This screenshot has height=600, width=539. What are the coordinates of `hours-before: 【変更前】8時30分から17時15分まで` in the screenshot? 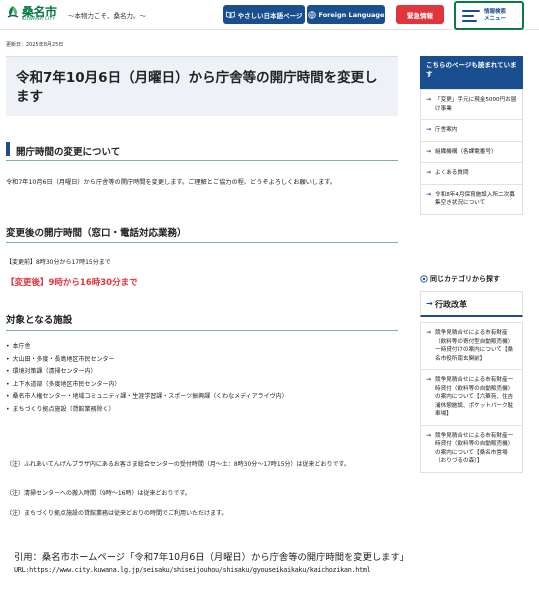 It's located at (58, 262).